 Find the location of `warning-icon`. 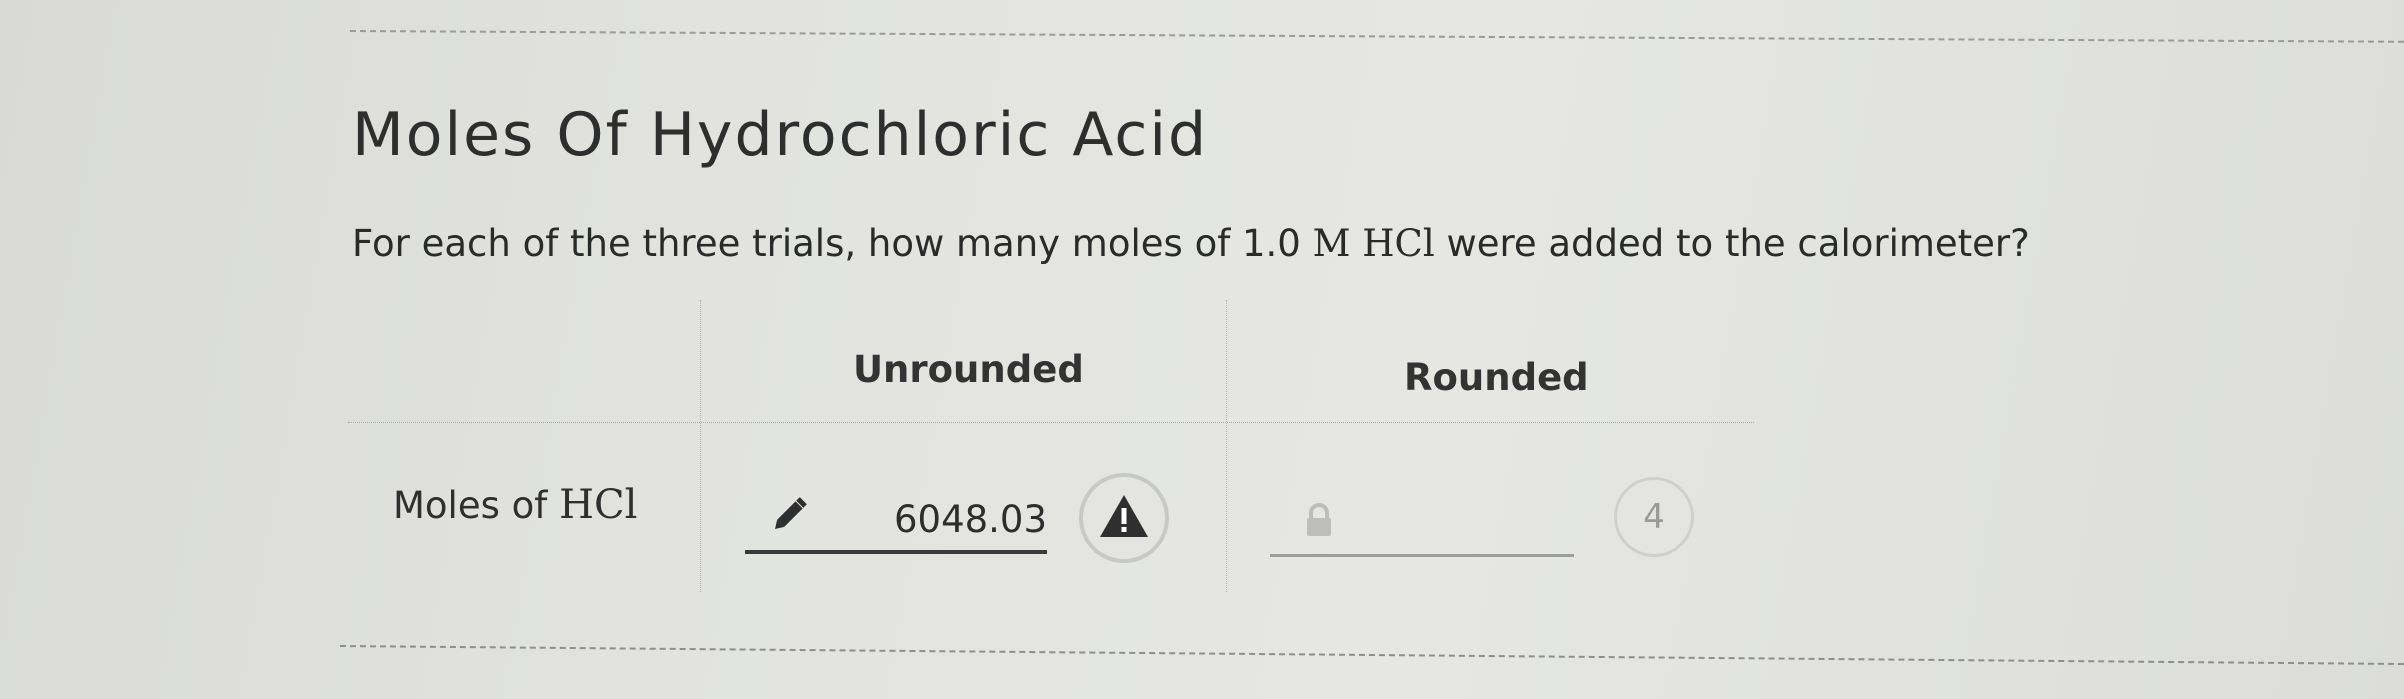

warning-icon is located at coordinates (1124, 518).